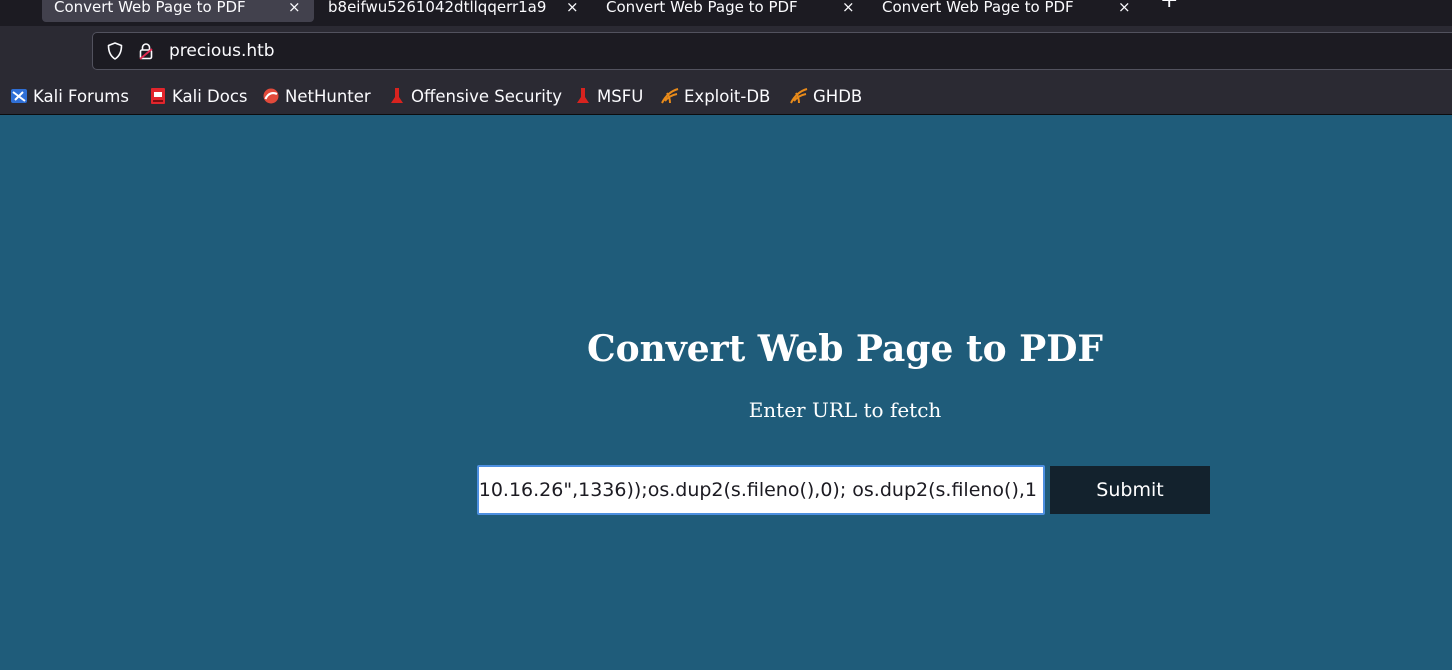  What do you see at coordinates (397, 95) in the screenshot?
I see `offensive-security-icon` at bounding box center [397, 95].